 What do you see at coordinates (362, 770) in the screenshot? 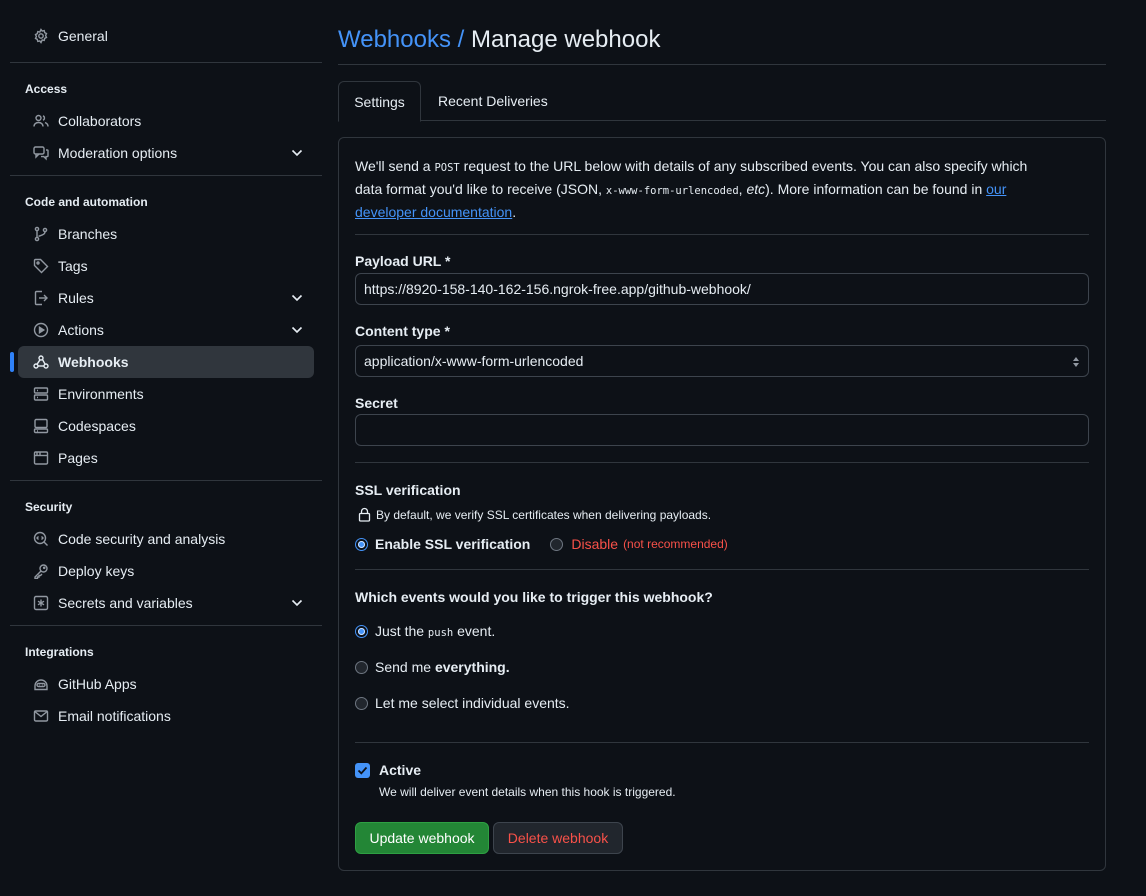
I see `active-checkbox` at bounding box center [362, 770].